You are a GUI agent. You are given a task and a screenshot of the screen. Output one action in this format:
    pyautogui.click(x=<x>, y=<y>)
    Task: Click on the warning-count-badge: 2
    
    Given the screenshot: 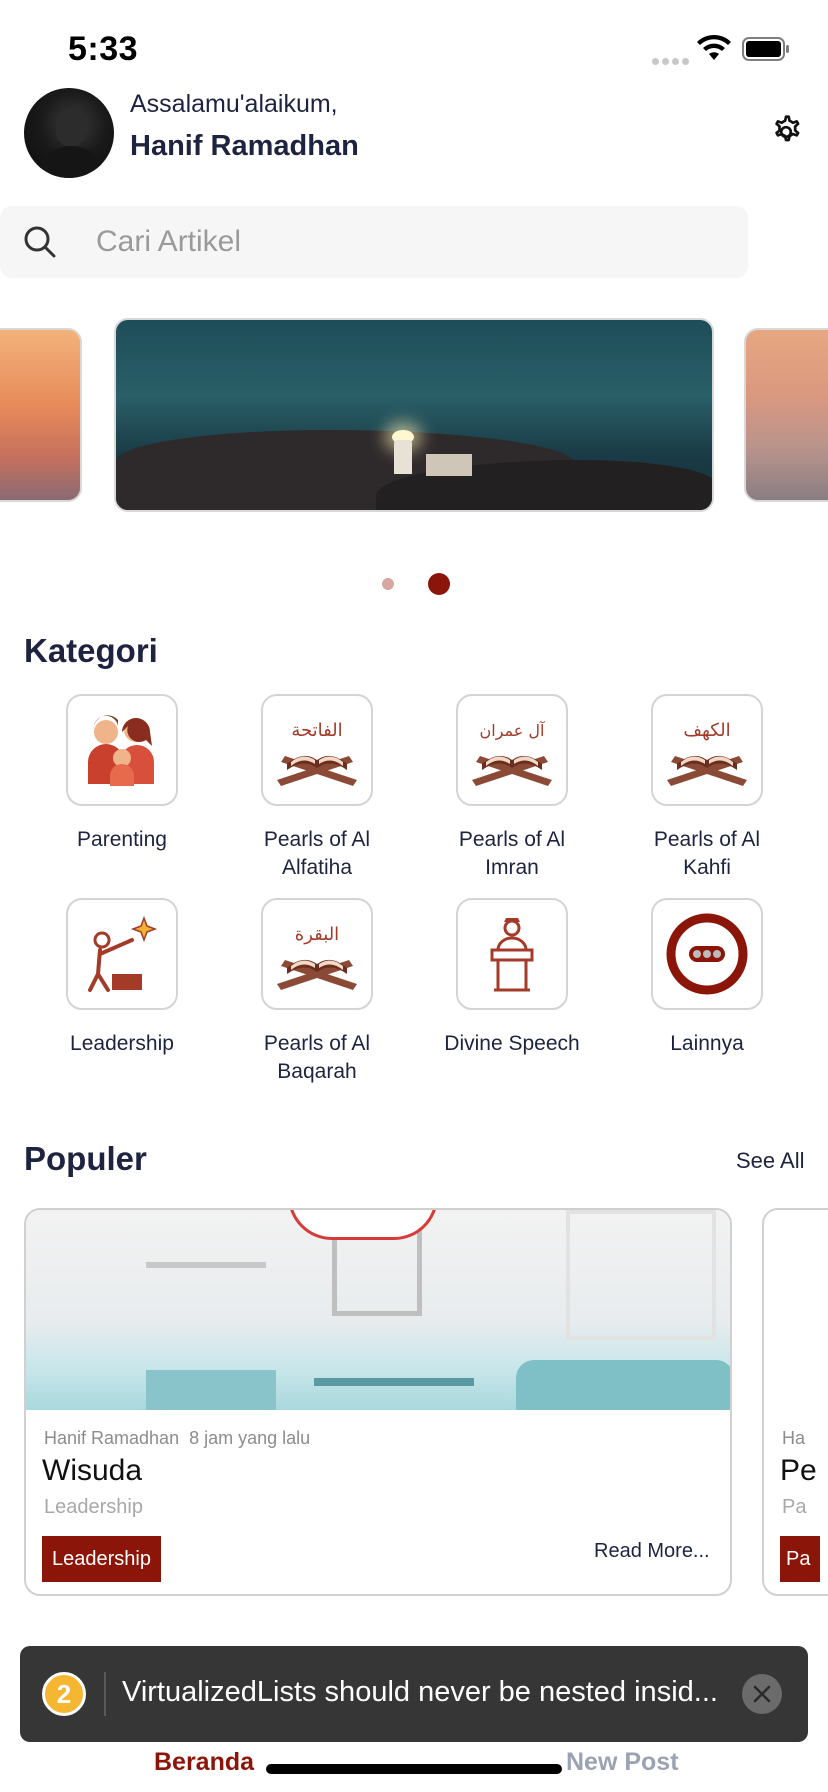 What is the action you would take?
    pyautogui.click(x=64, y=1694)
    